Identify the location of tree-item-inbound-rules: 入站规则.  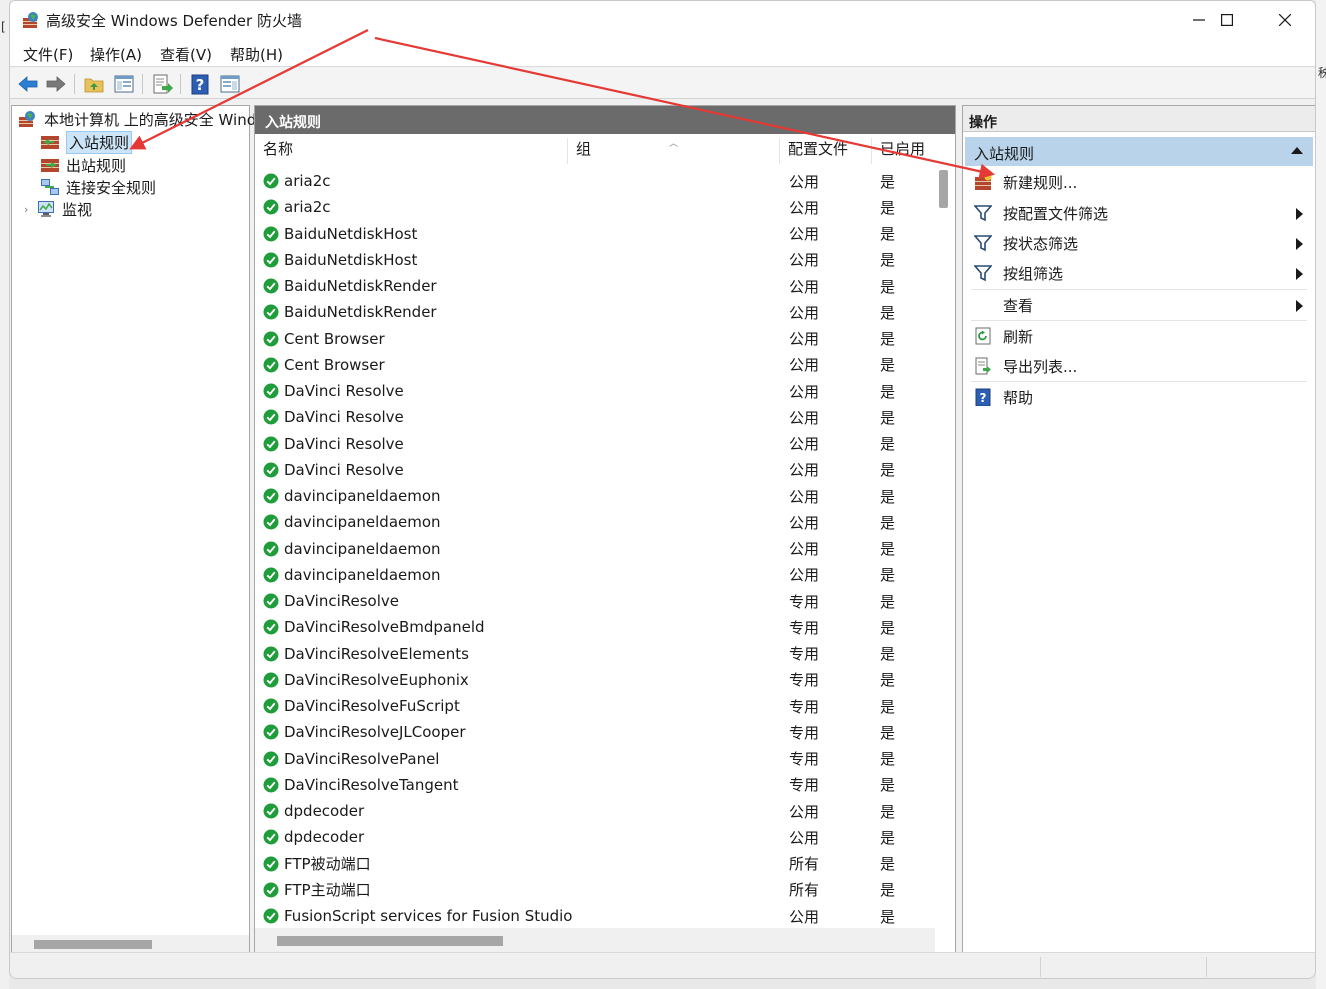
(86, 142).